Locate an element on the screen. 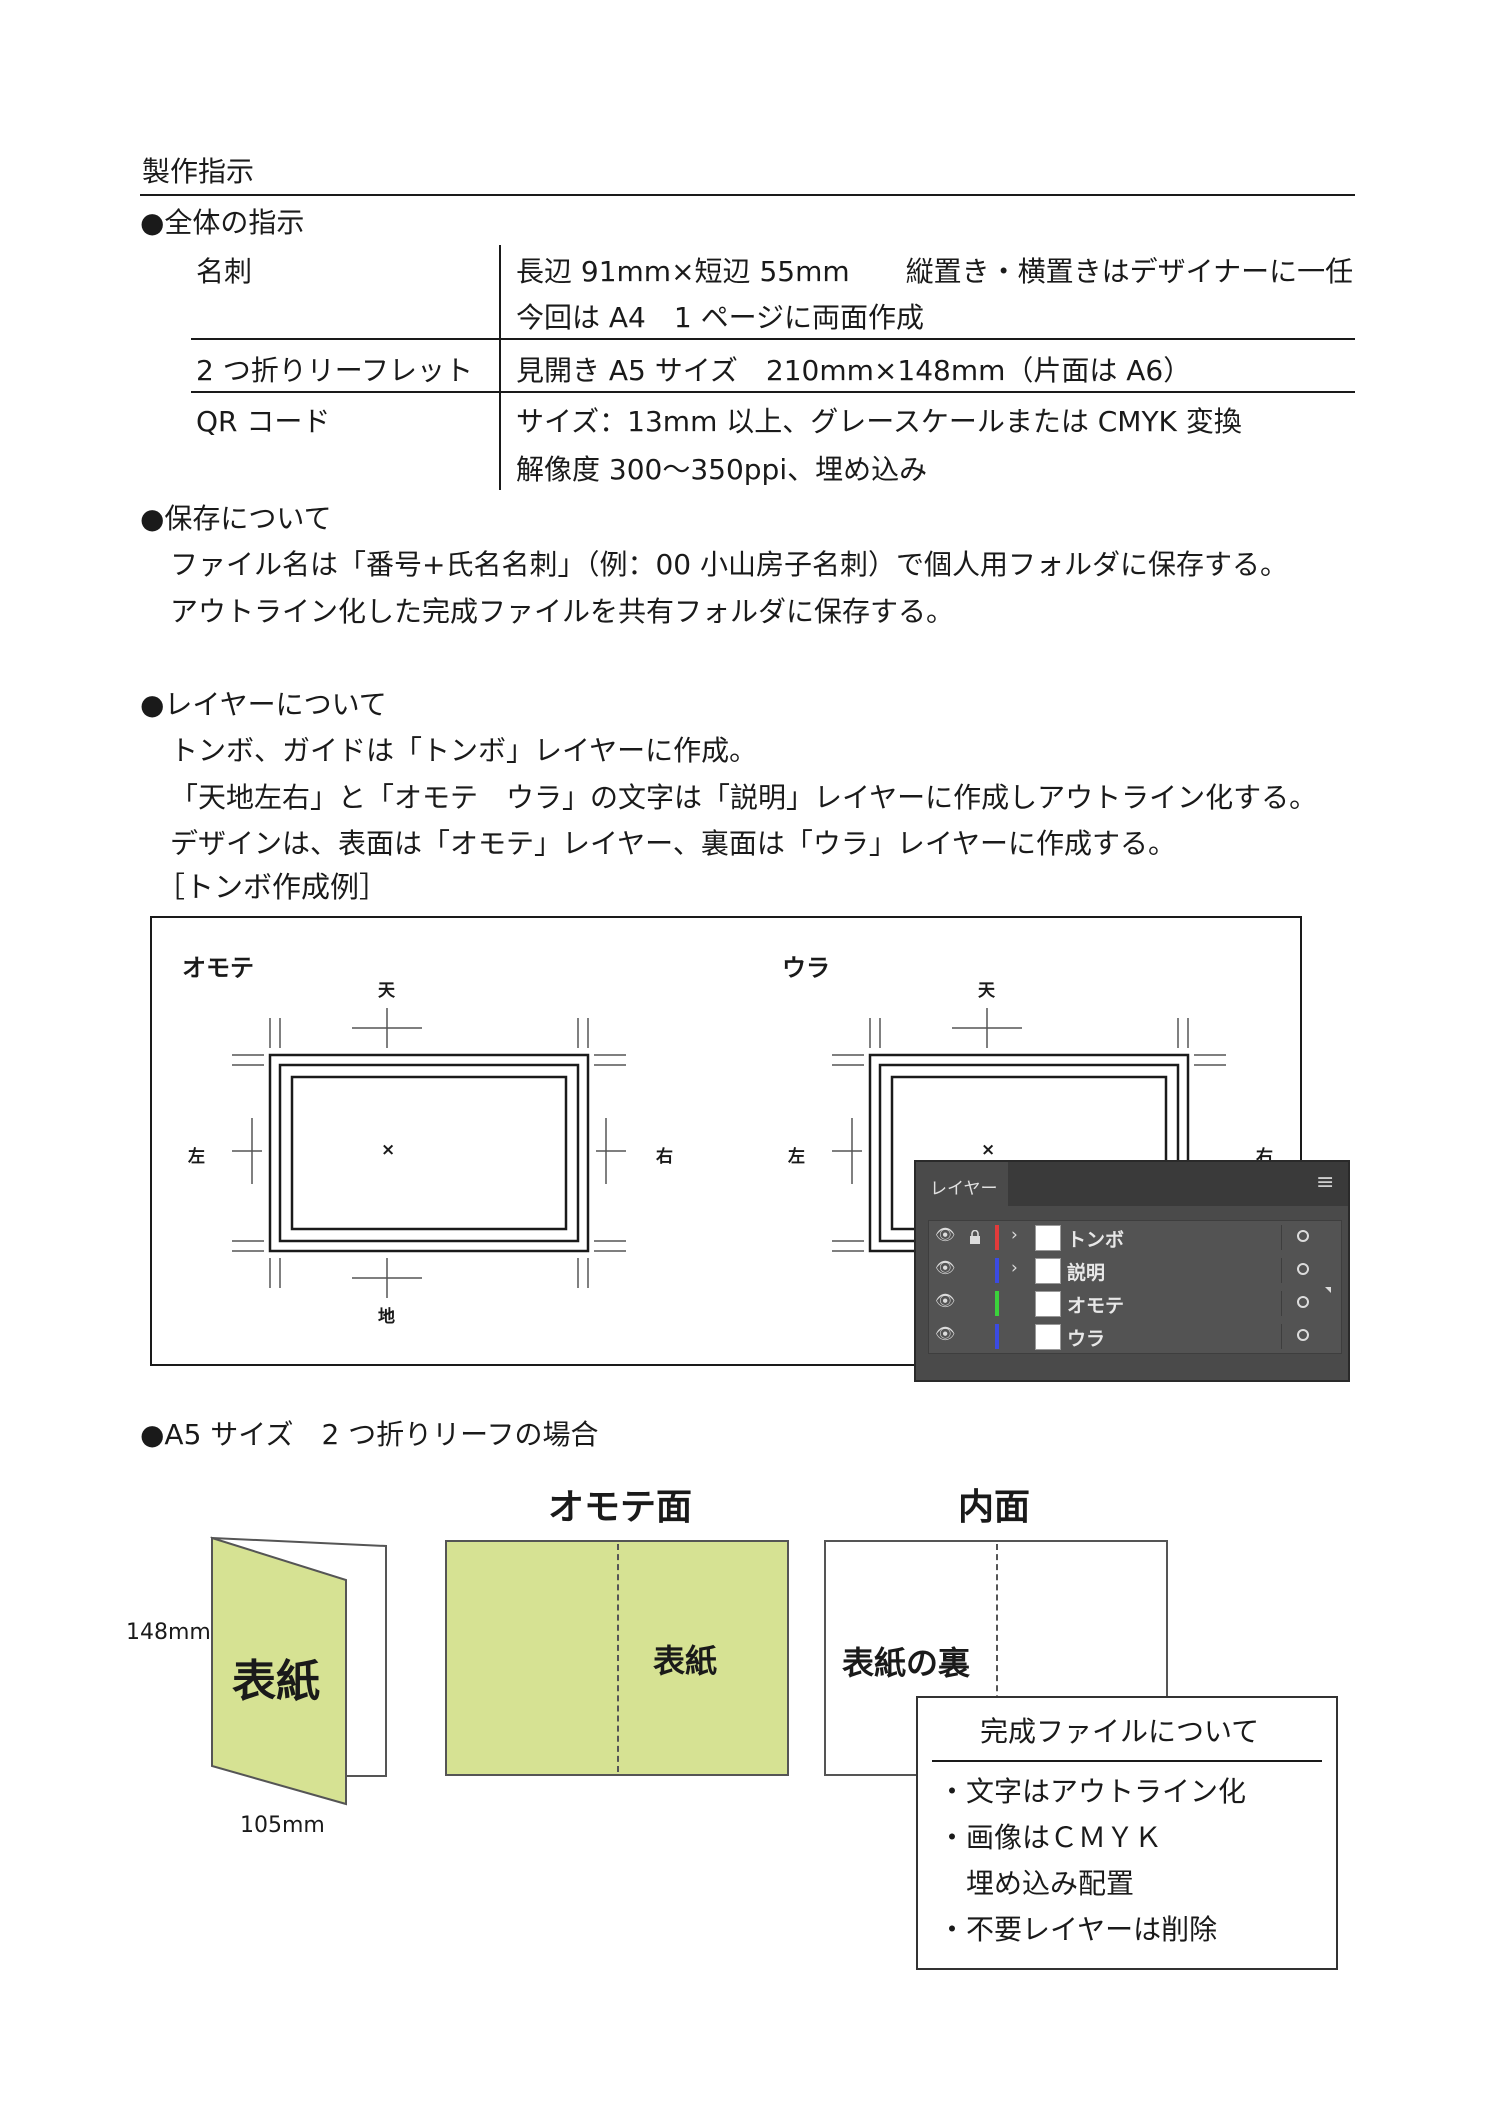  spec-value: サイズ：13mm 以上、グレースケールまたは CMYK 変換 is located at coordinates (879, 421).